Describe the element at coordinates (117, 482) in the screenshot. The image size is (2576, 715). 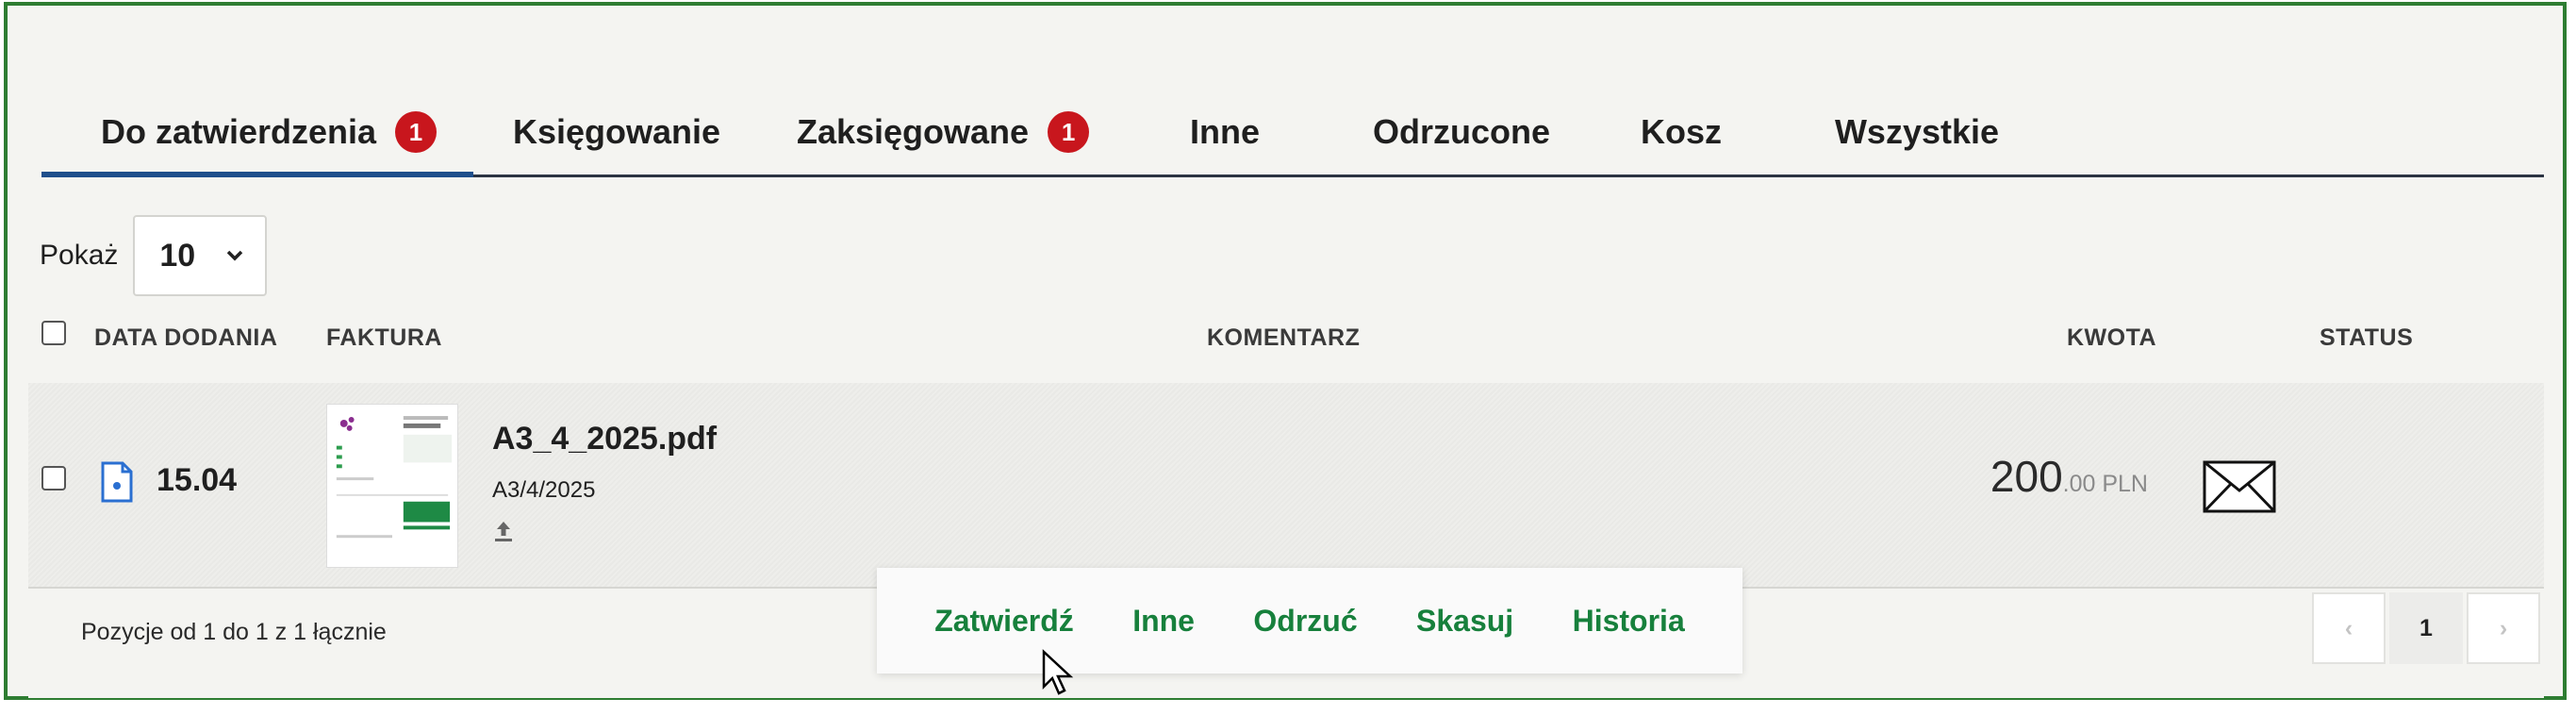
I see `document-icon` at that location.